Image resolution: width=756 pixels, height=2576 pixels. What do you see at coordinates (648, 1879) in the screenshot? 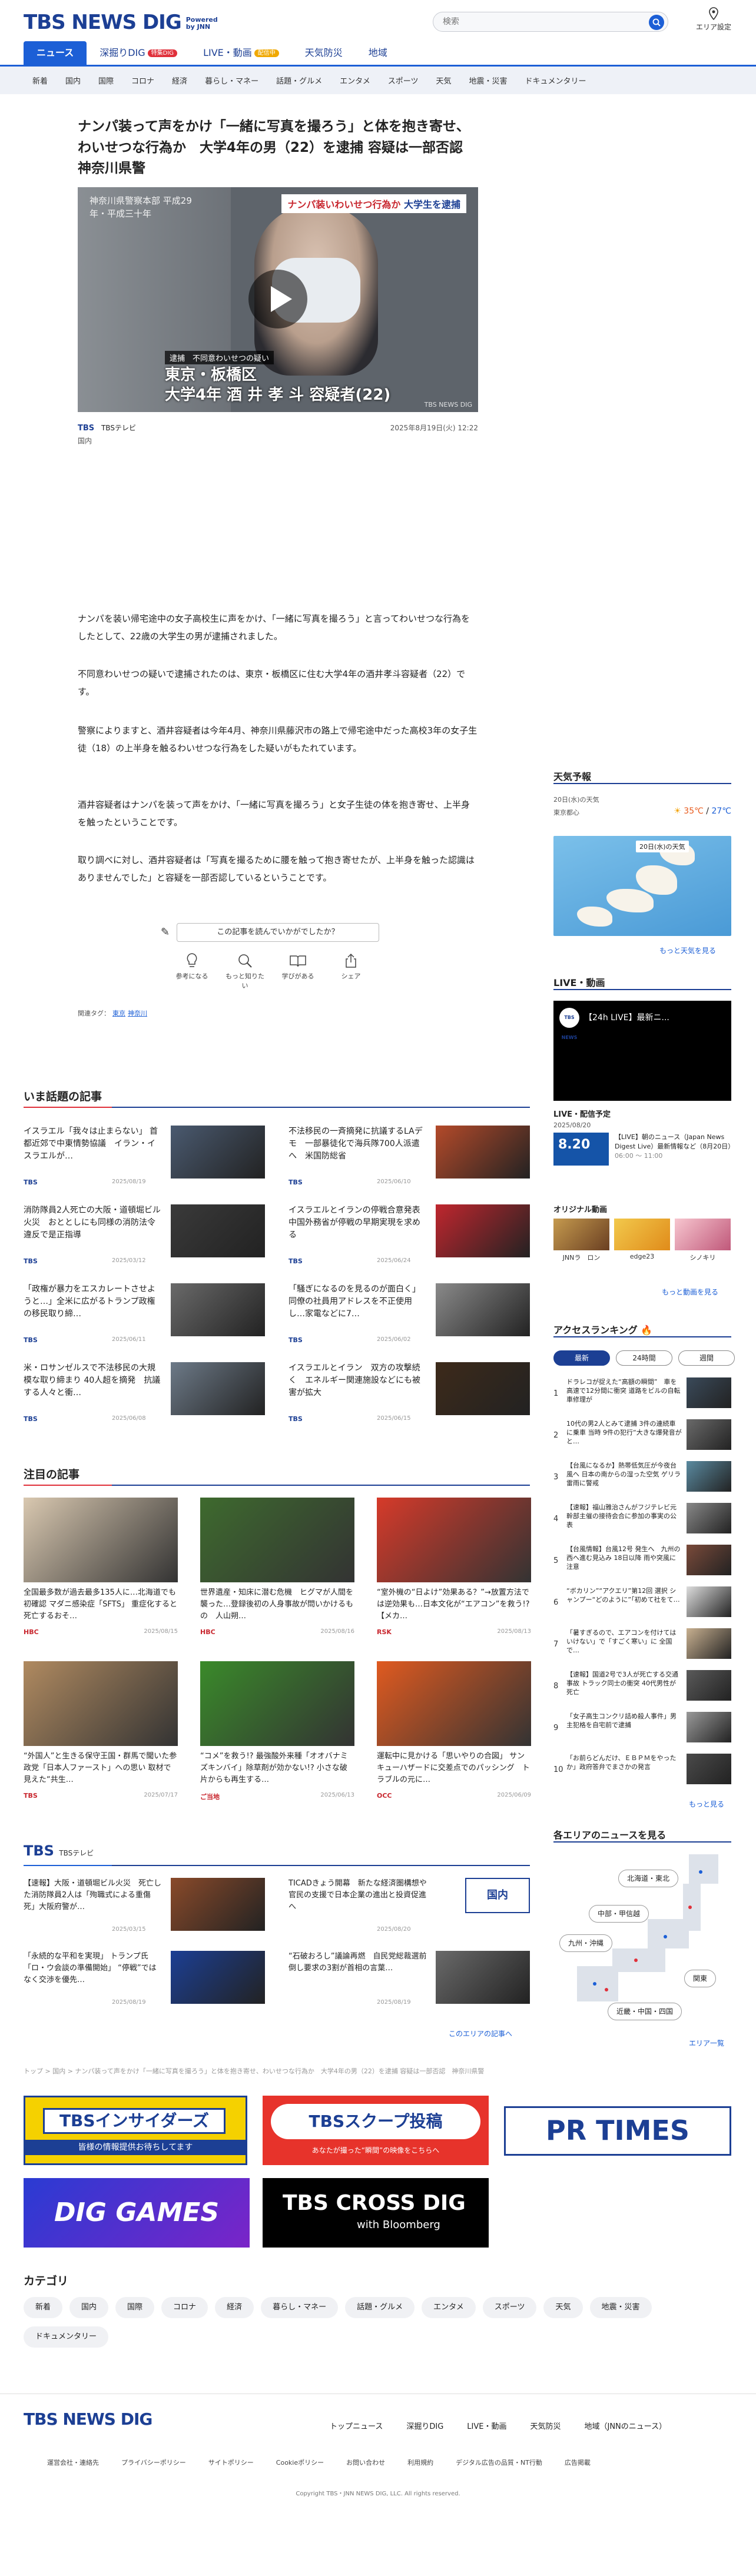
I see `area-pill-hokkaido-tohoku: 北海道・東北` at bounding box center [648, 1879].